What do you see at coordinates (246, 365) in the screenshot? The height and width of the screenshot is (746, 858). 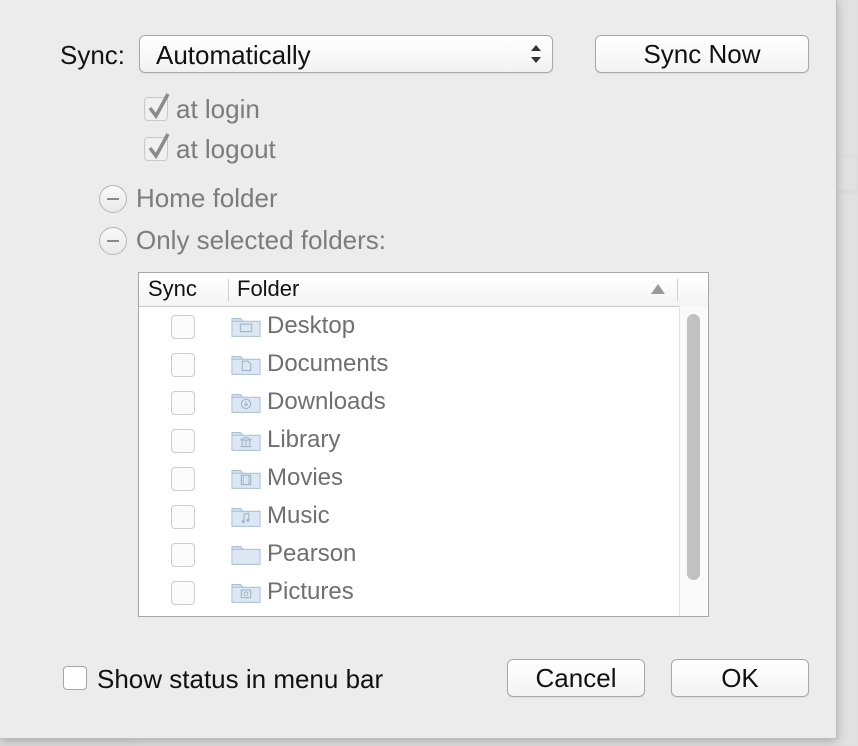 I see `documents-folder-icon` at bounding box center [246, 365].